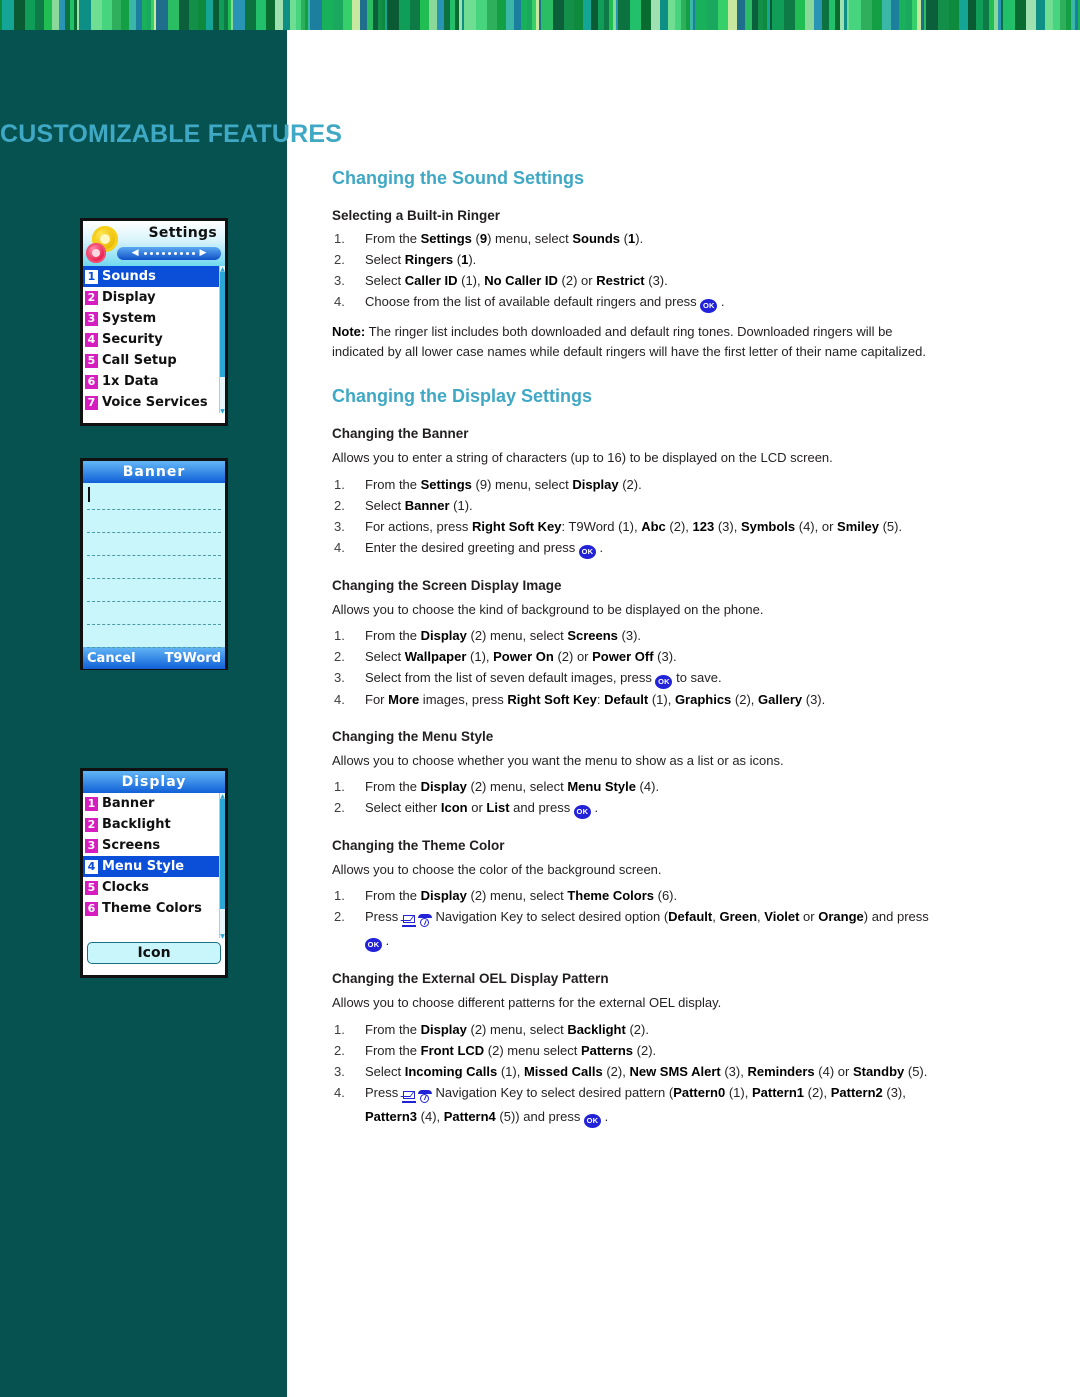 This screenshot has height=1397, width=1080. I want to click on menu-item-1x-data: 6 1x Data, so click(154, 381).